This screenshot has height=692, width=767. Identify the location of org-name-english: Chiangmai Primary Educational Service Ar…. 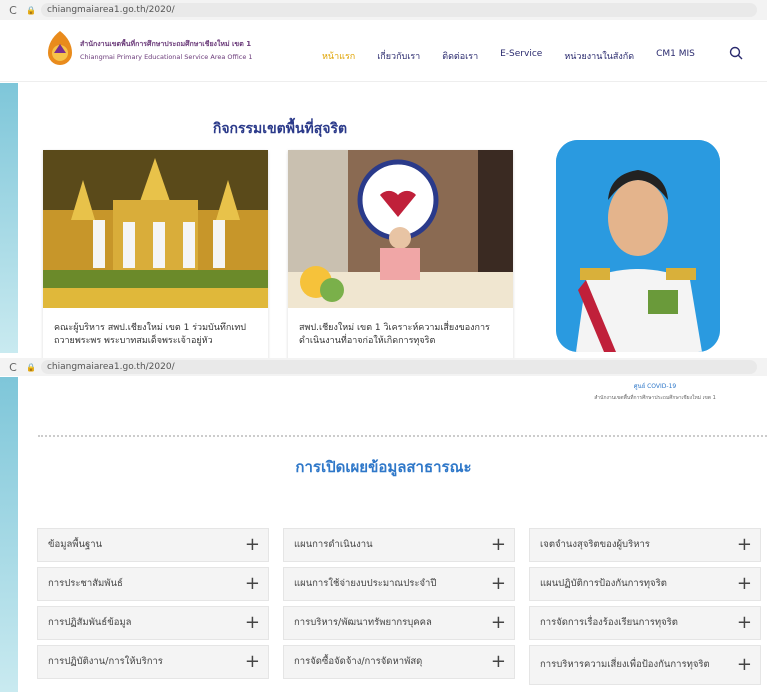
(166, 57).